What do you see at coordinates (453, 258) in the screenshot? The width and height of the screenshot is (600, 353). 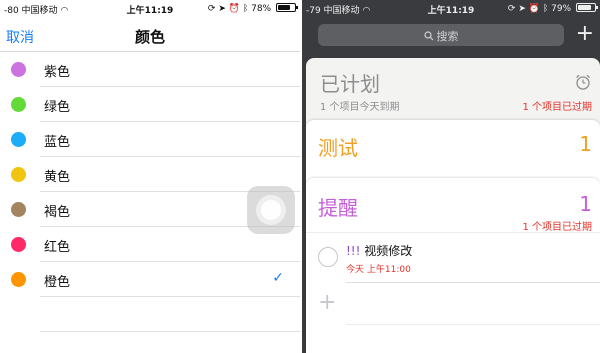 I see `reminder-item: !!! 视频修改 今天 上午11:00` at bounding box center [453, 258].